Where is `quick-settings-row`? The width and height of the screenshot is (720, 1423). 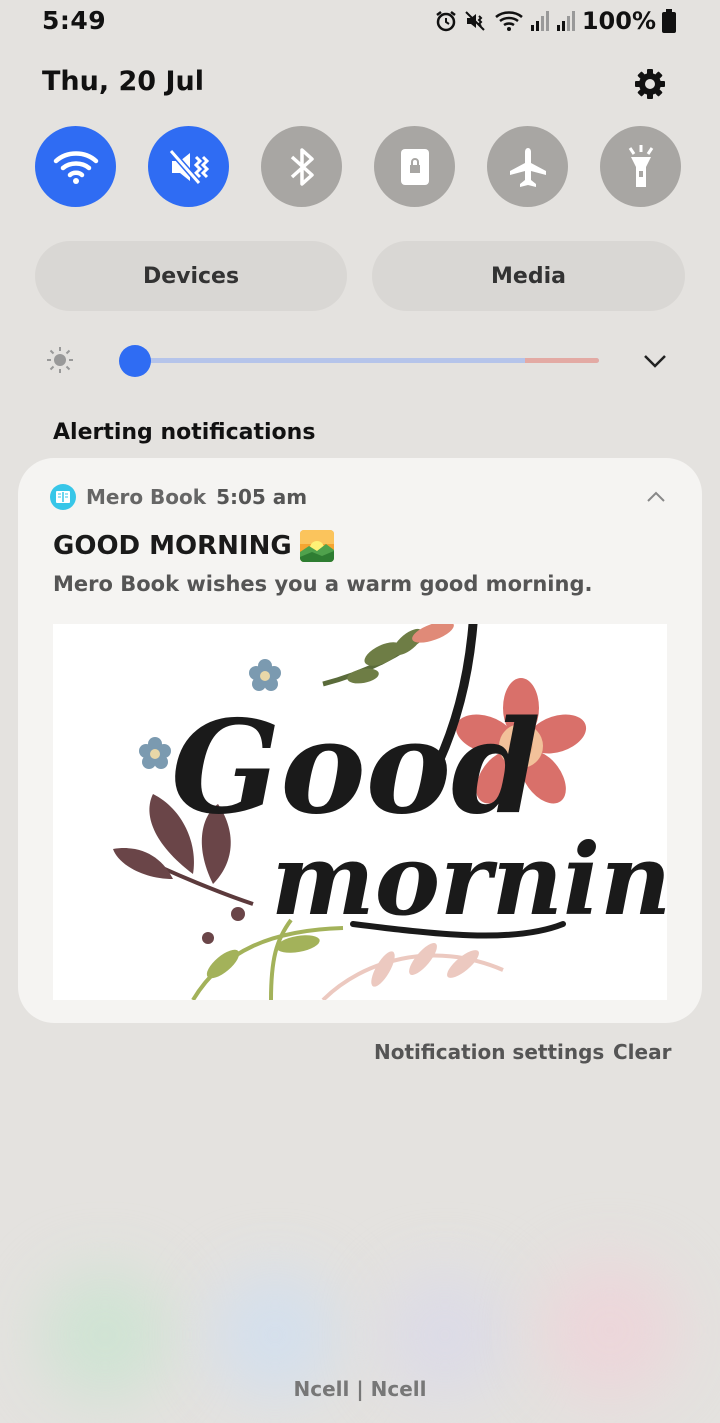 quick-settings-row is located at coordinates (358, 166).